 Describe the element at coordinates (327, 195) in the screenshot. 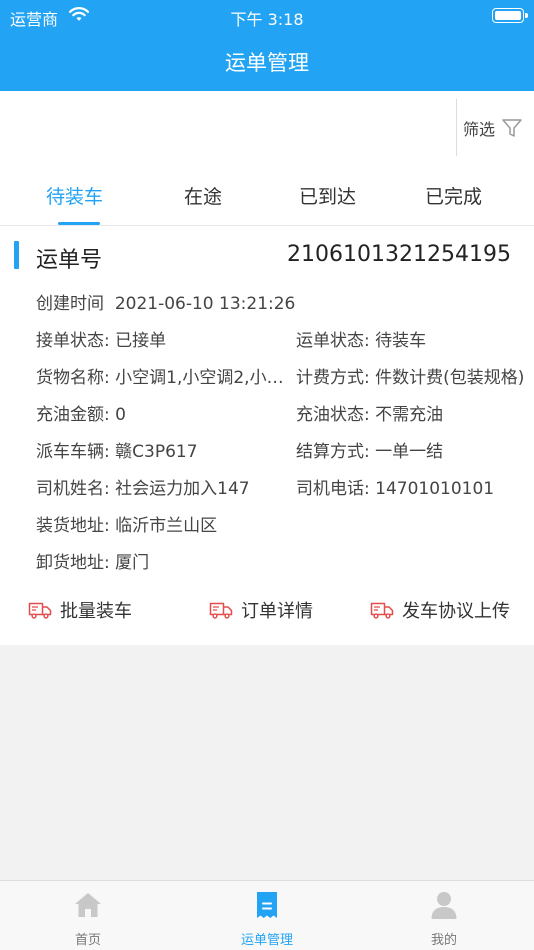

I see `tab-arrived: 已到达` at that location.